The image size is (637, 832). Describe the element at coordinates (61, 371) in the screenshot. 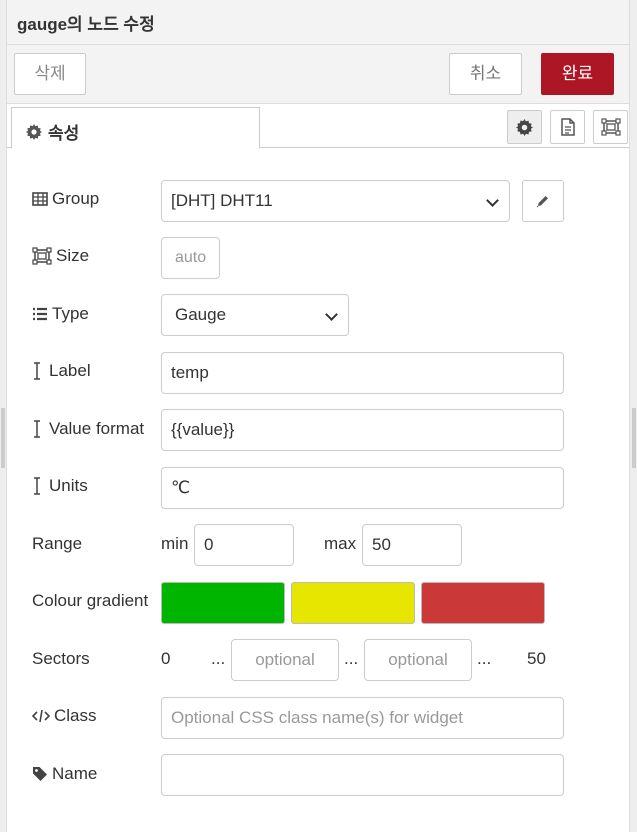

I see `label-label: Label` at that location.